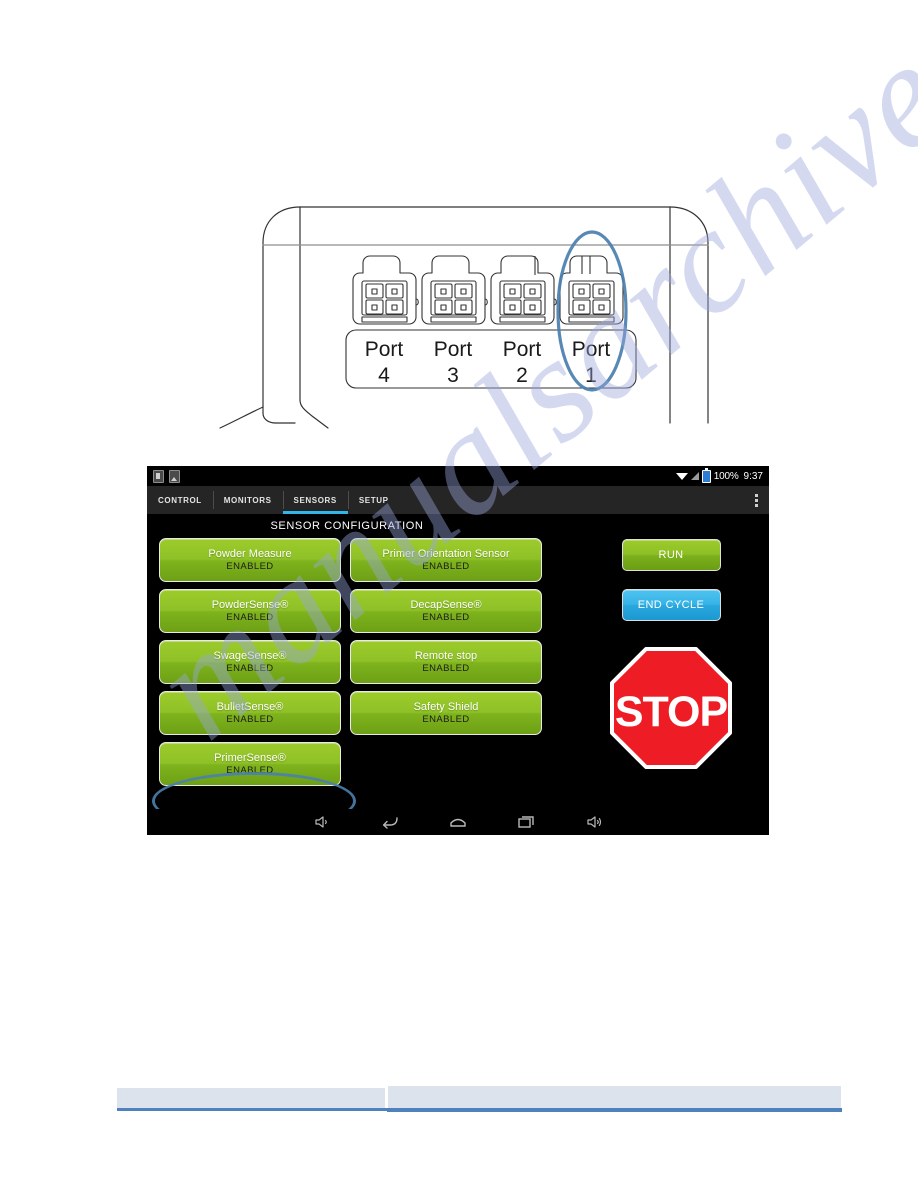  I want to click on page-title: SENSOR CONFIGURATION, so click(347, 526).